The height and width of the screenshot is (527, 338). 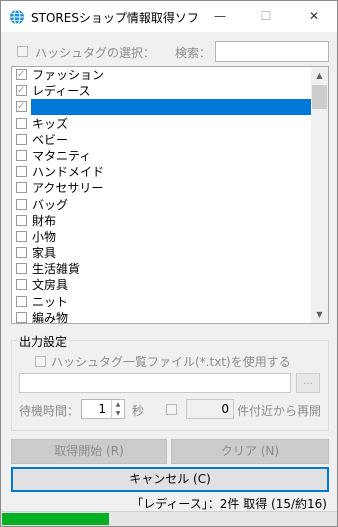 What do you see at coordinates (43, 341) in the screenshot?
I see `output-settings-title: 出力設定` at bounding box center [43, 341].